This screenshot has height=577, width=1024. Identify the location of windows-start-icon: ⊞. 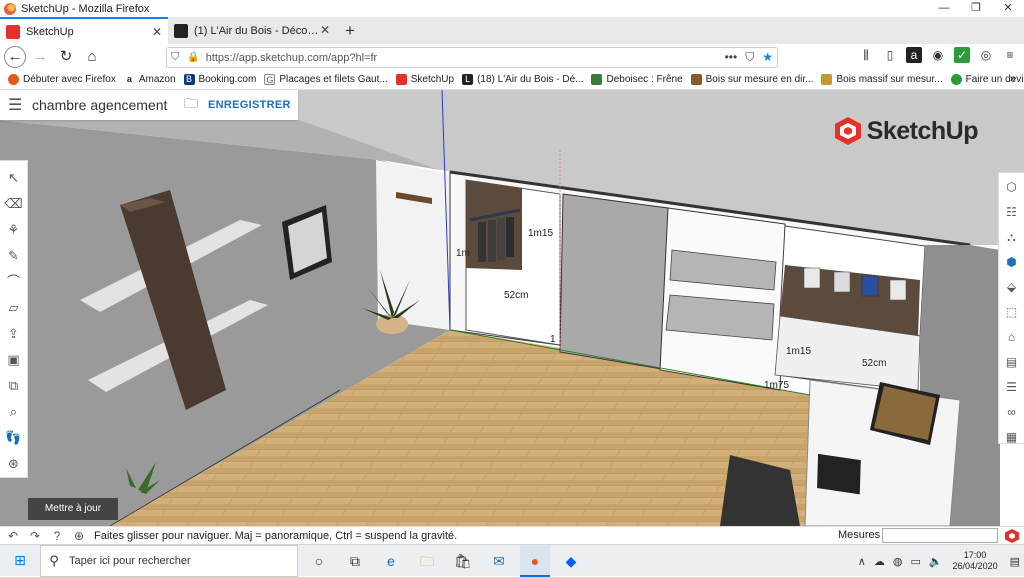
(20, 560).